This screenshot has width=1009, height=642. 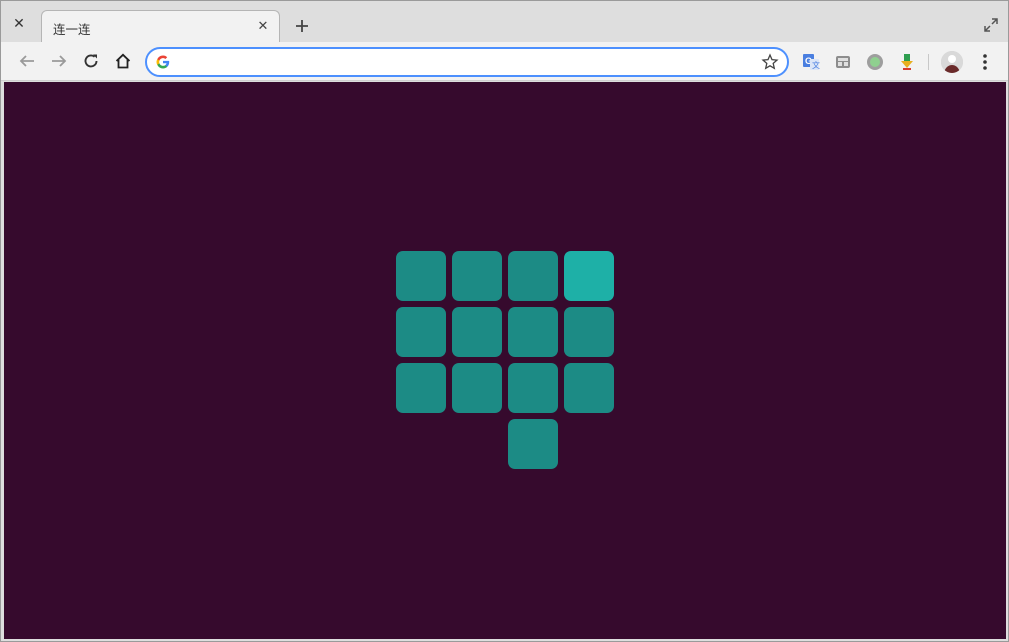 I want to click on translate-icon: G 文, so click(x=811, y=62).